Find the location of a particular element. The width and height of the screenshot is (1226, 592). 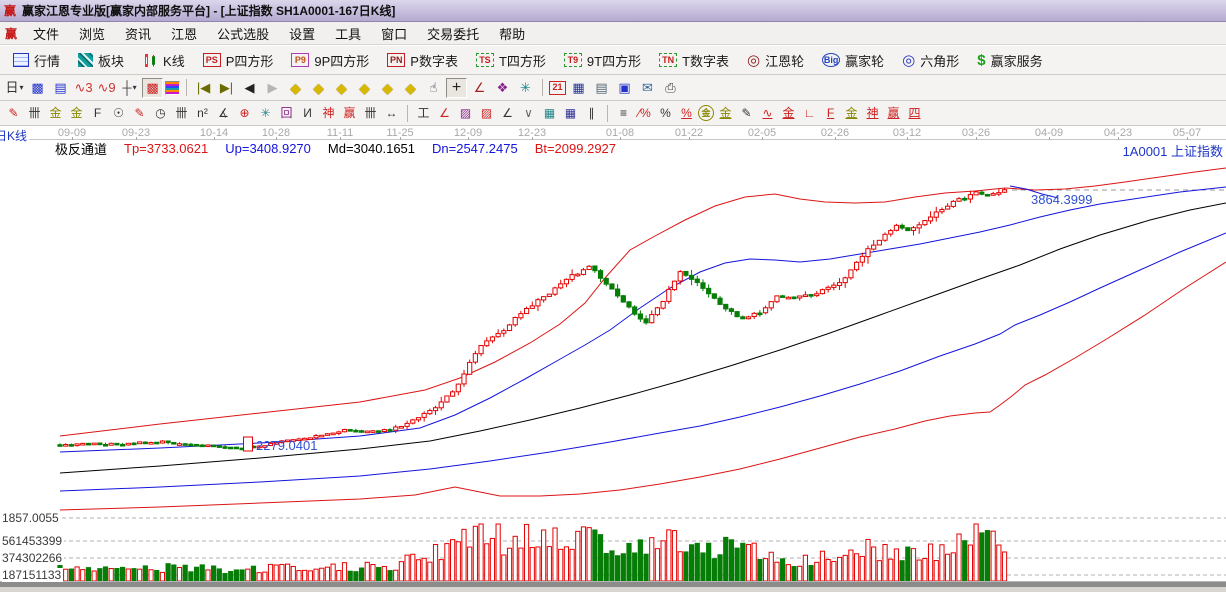

shrink-horizontal-icon: ◆ is located at coordinates (364, 88).